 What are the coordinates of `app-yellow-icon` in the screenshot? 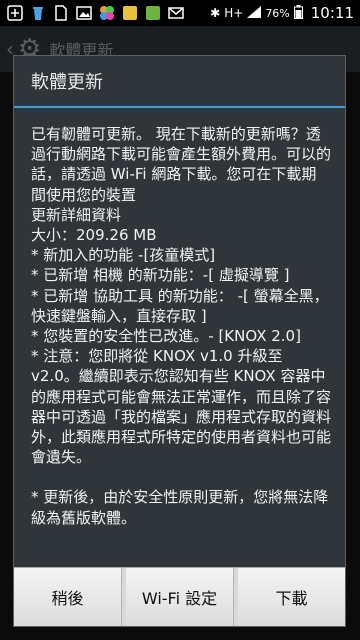 It's located at (130, 13).